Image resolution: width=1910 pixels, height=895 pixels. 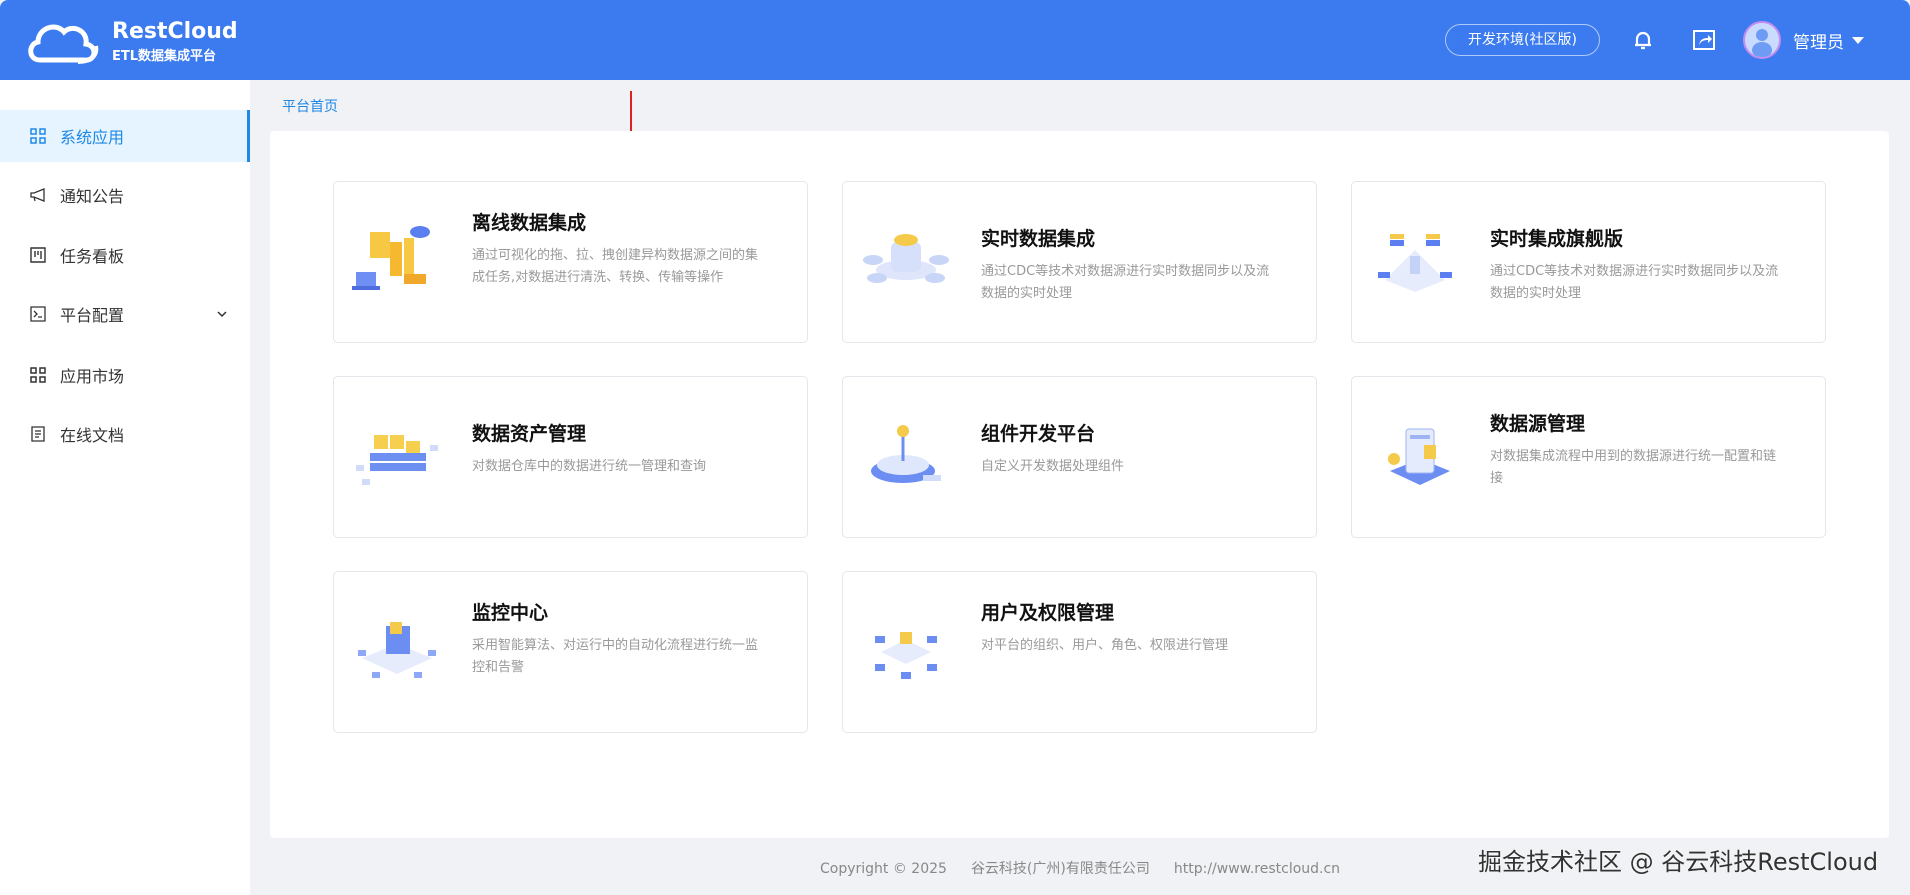 I want to click on component-dev-illustration-icon, so click(x=906, y=454).